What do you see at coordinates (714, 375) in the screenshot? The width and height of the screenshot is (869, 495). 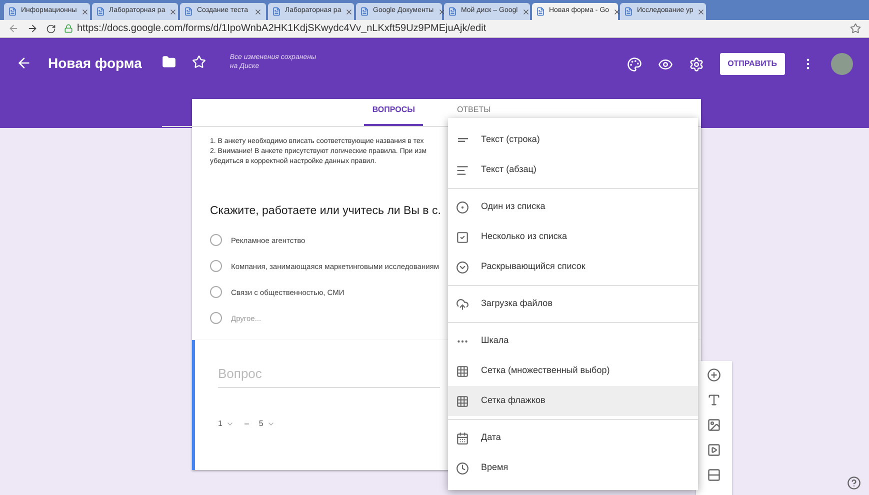 I see `add-question-icon` at bounding box center [714, 375].